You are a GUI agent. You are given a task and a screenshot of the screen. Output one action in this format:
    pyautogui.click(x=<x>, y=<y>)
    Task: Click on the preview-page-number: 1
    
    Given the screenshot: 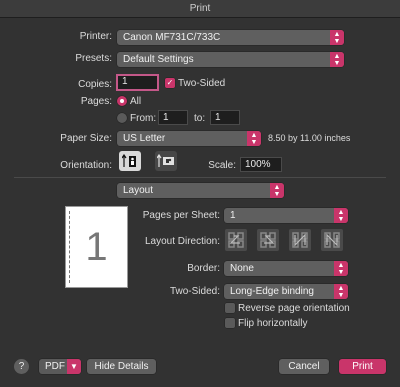 What is the action you would take?
    pyautogui.click(x=96, y=247)
    